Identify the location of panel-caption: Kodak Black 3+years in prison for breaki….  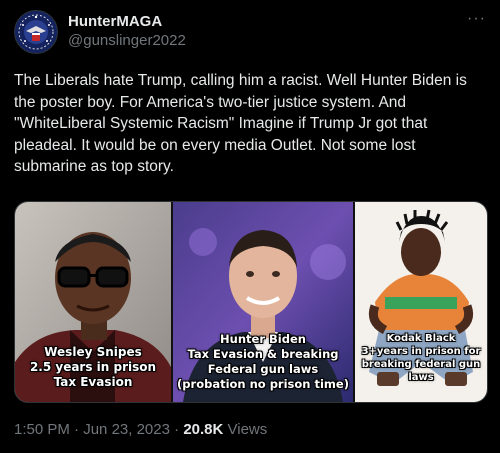
(421, 358).